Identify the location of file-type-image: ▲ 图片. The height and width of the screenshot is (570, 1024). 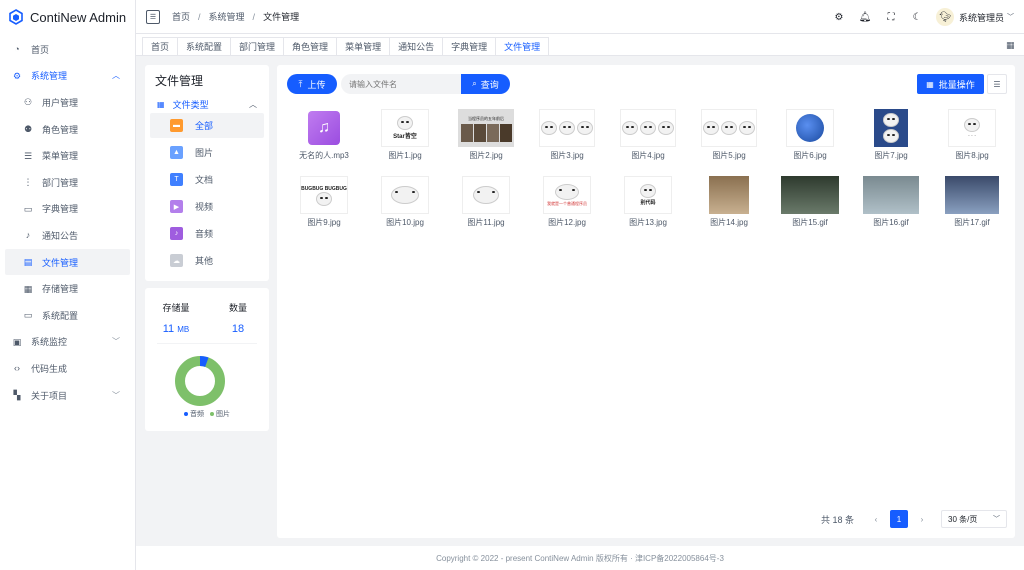
(207, 152).